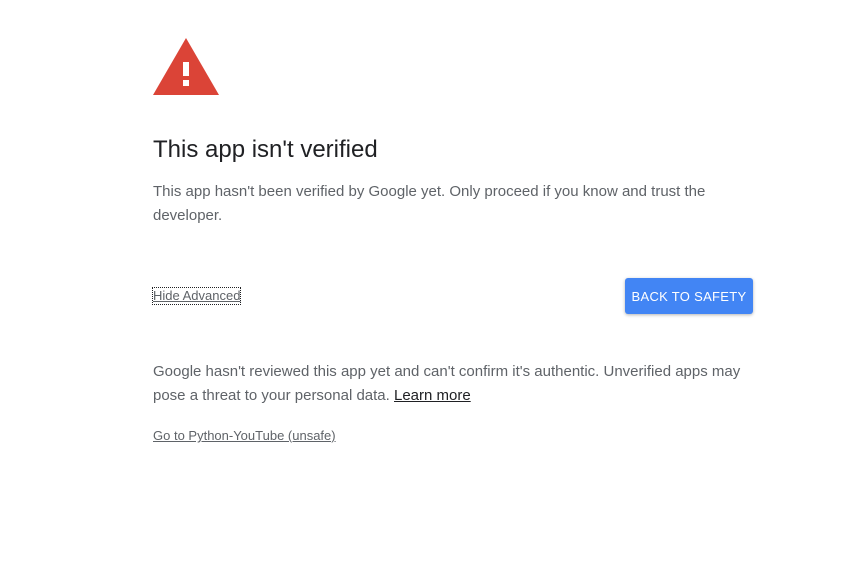 The width and height of the screenshot is (866, 571). Describe the element at coordinates (452, 296) in the screenshot. I see `actions-row: Hide Advanced BACK TO SAFETY` at that location.